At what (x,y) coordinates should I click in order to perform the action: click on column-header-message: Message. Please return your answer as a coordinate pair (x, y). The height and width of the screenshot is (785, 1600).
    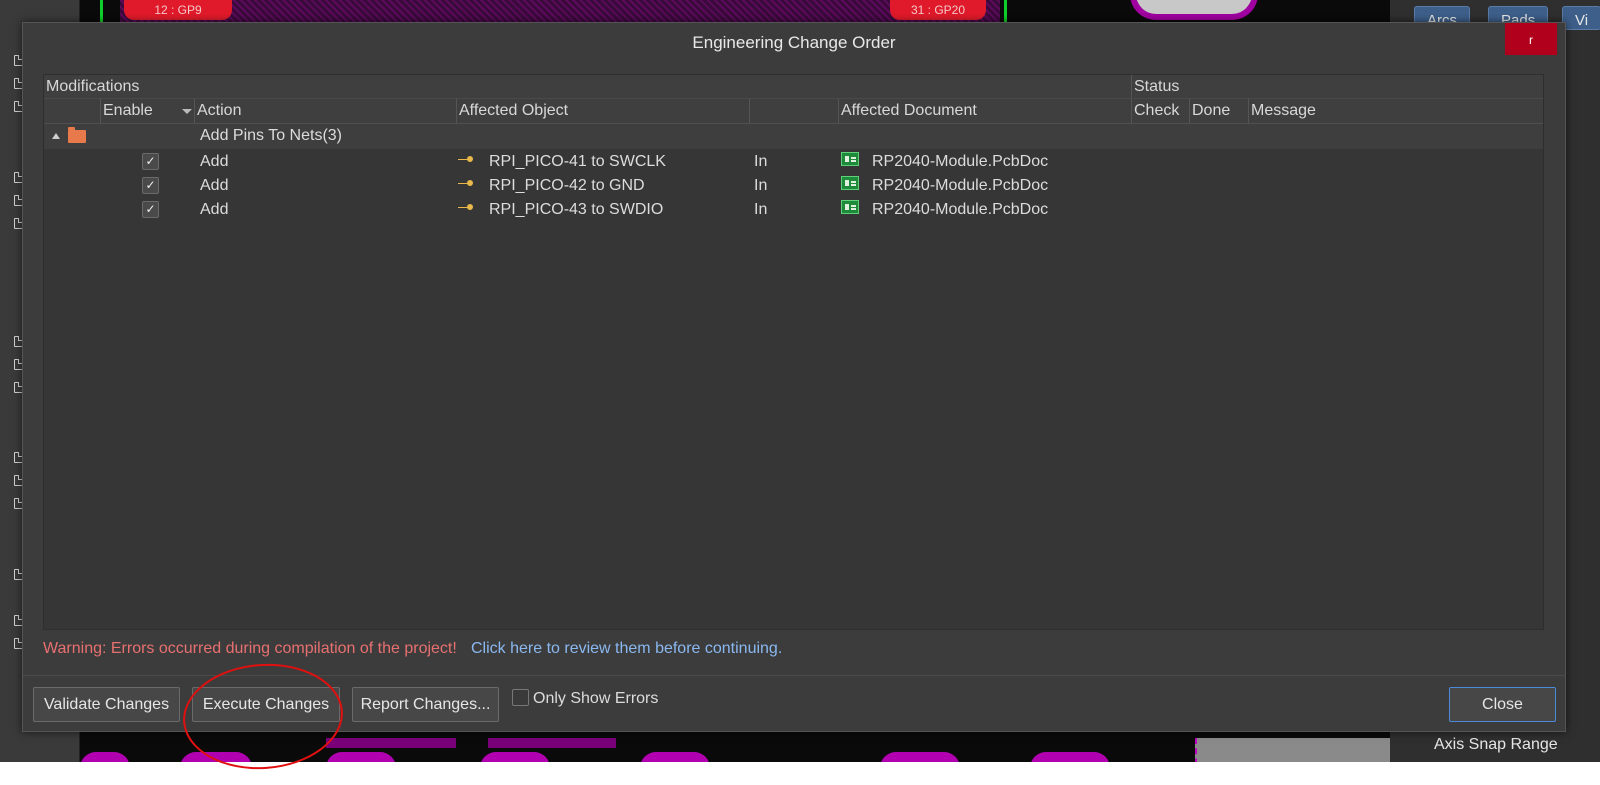
    Looking at the image, I should click on (1283, 111).